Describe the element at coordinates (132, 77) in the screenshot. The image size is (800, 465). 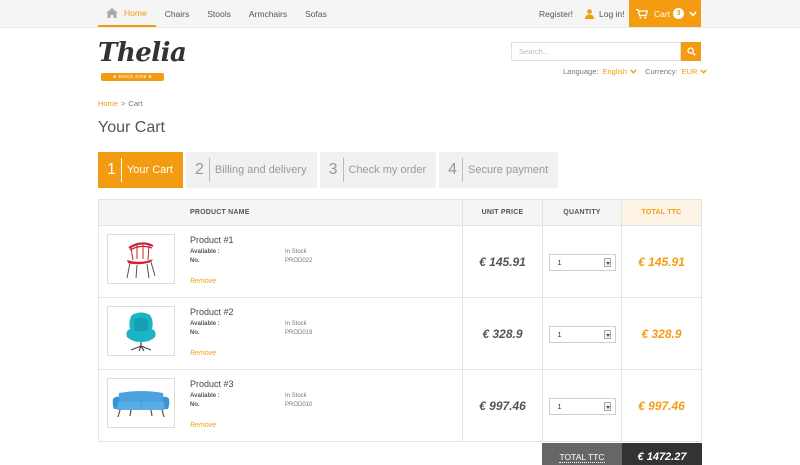
I see `logo-ribbon: ★ SINCE 2006 ★` at that location.